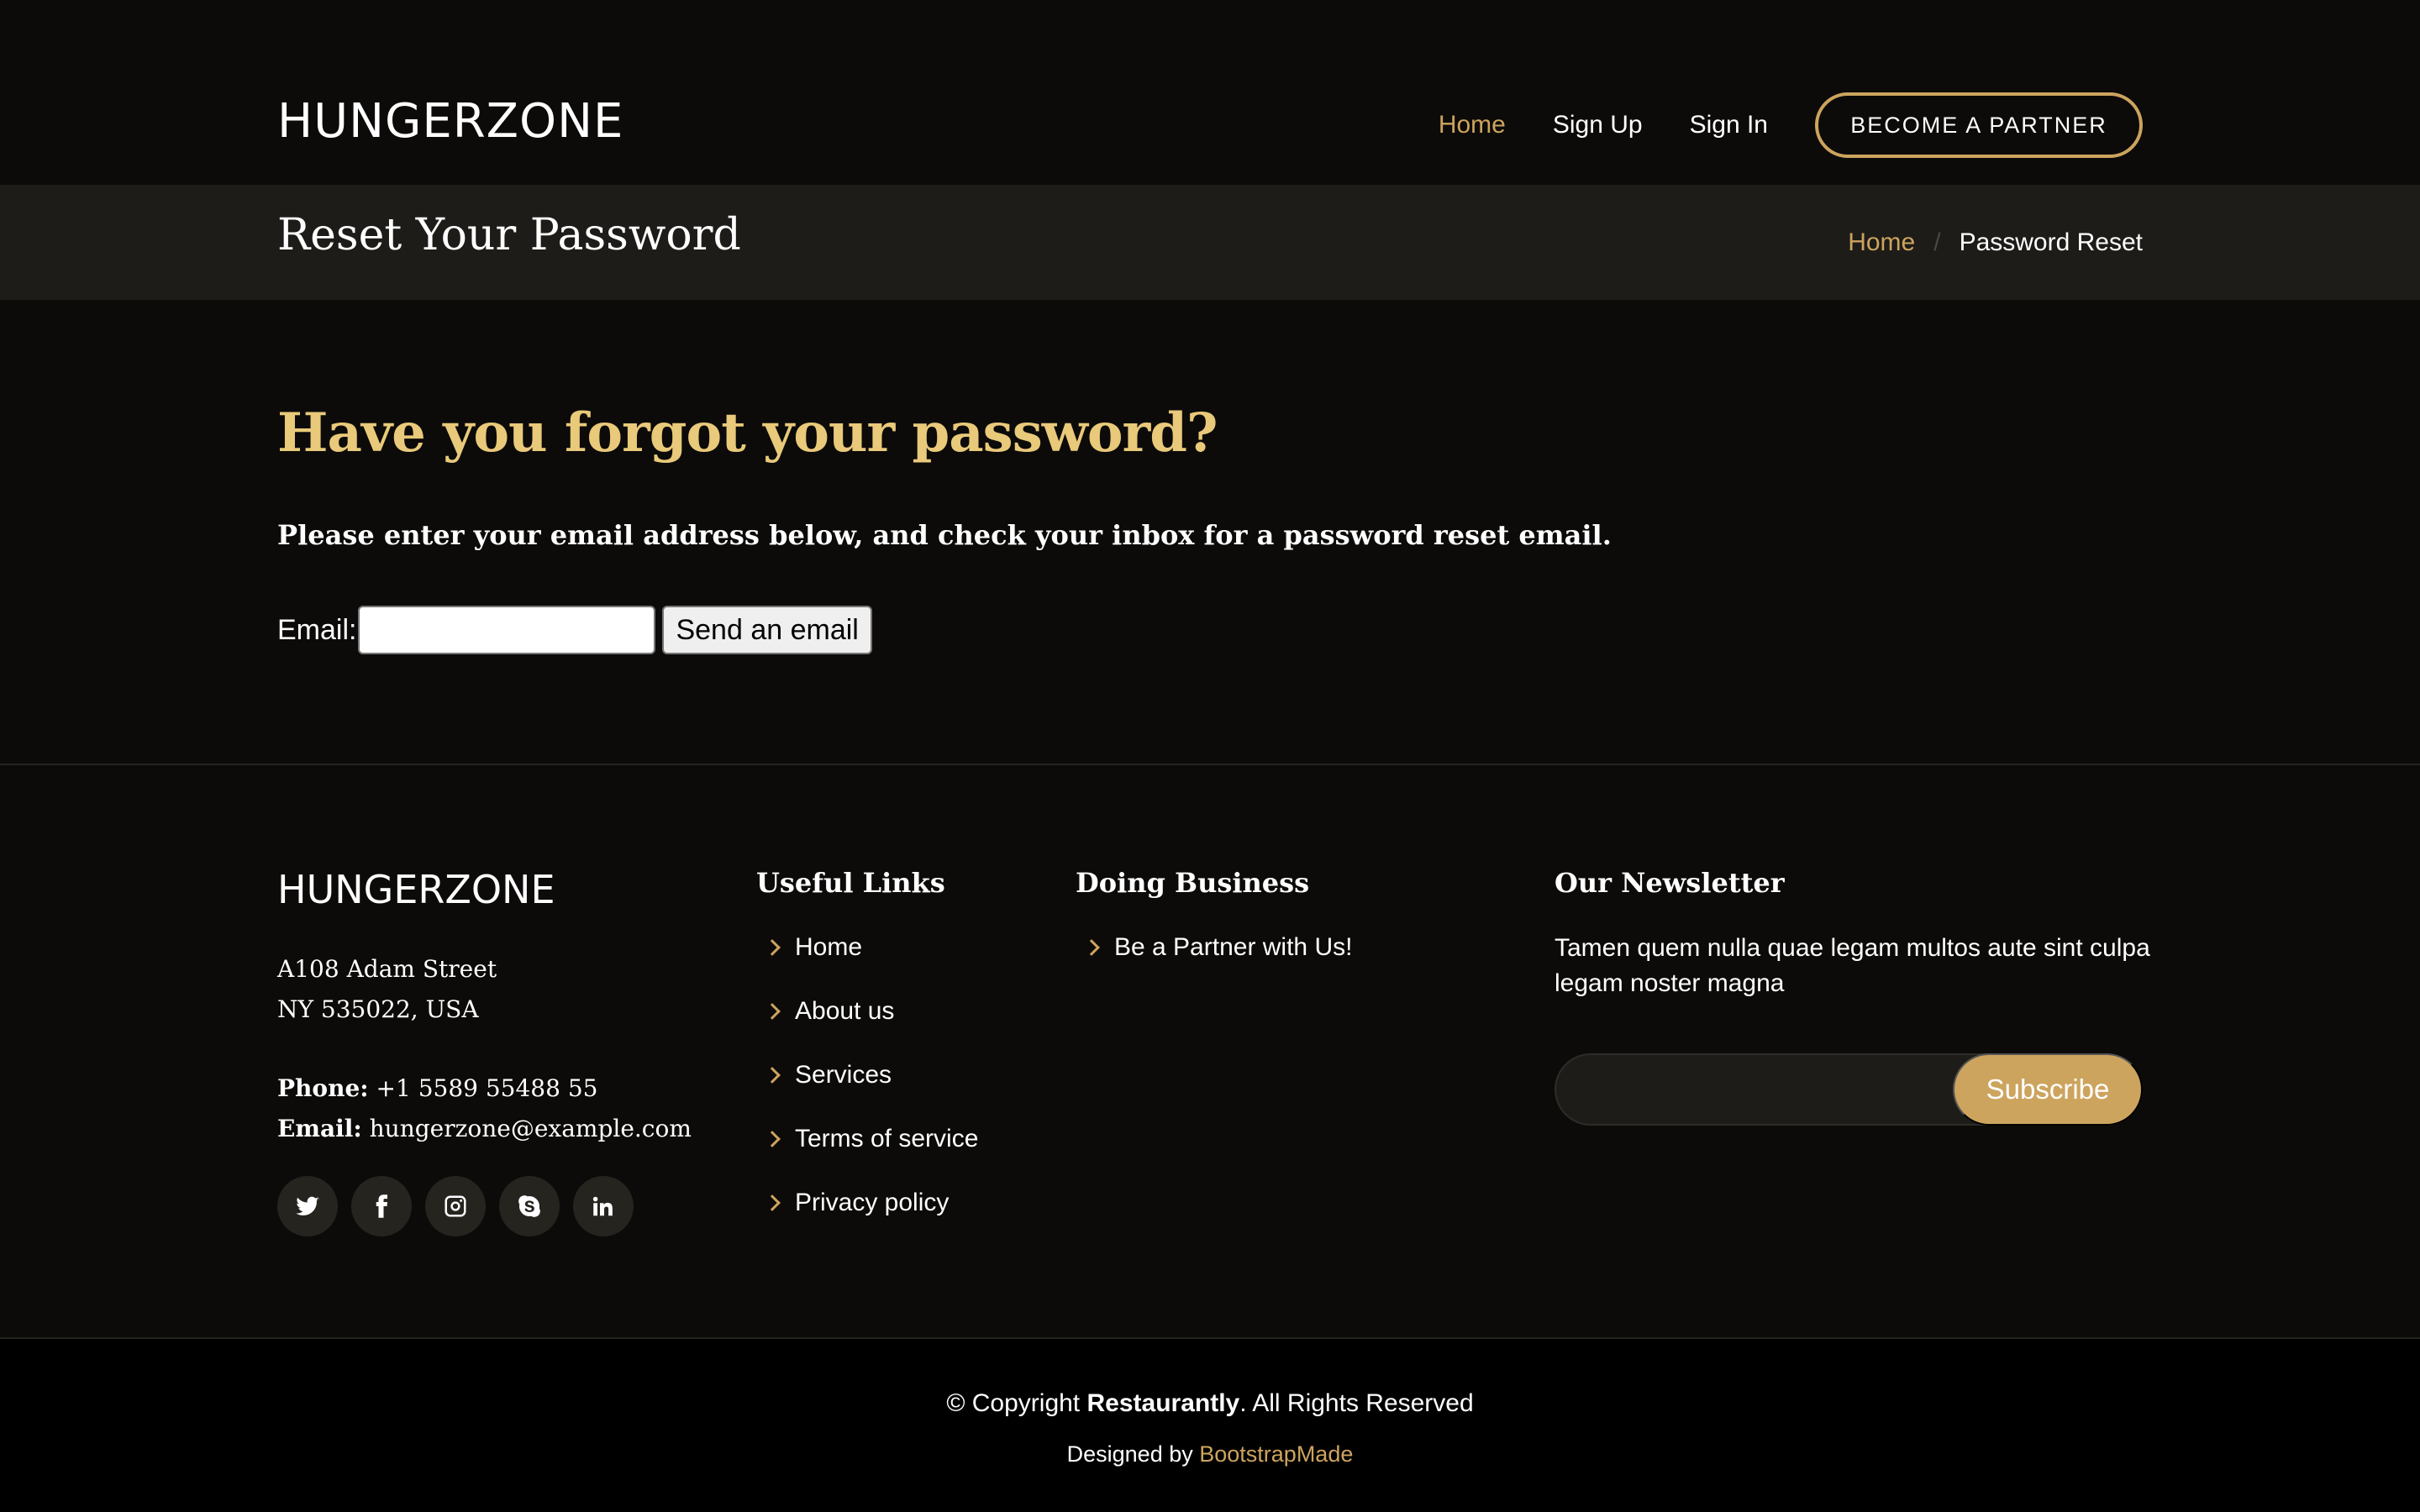  What do you see at coordinates (1729, 125) in the screenshot?
I see `nav-sign-in: Sign In` at bounding box center [1729, 125].